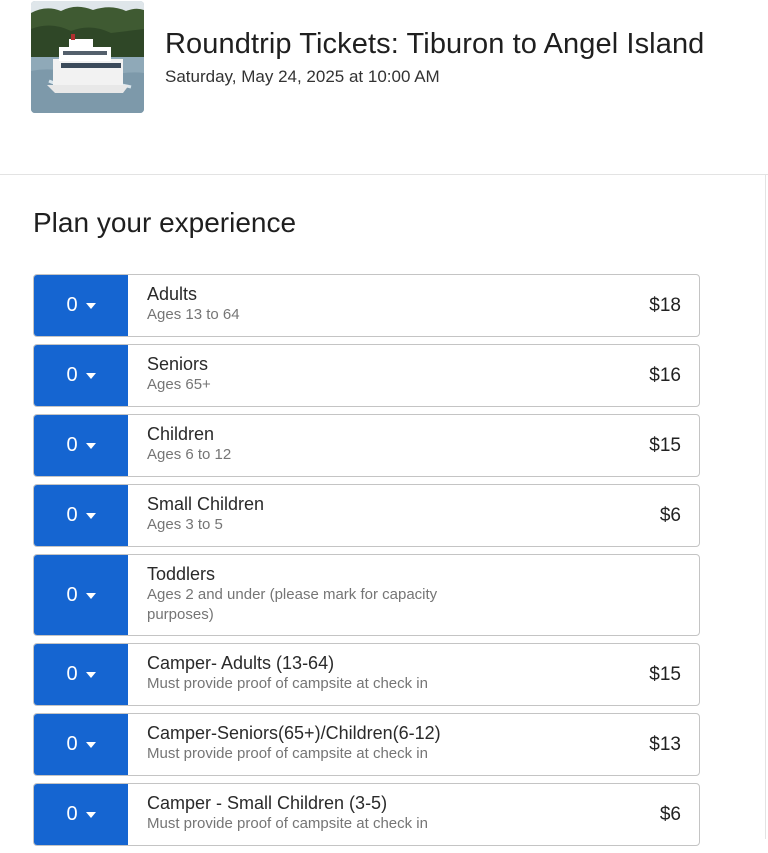 This screenshot has width=768, height=853. Describe the element at coordinates (189, 454) in the screenshot. I see `ticket-description: Ages 6 to 12` at that location.